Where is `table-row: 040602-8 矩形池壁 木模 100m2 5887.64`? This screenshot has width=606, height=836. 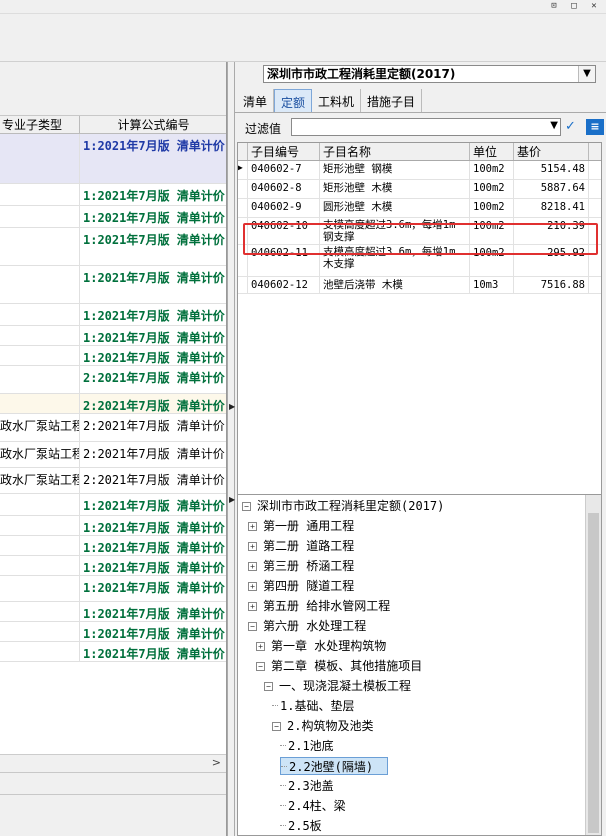
table-row: 040602-8 矩形池壁 木模 100m2 5887.64 is located at coordinates (419, 189).